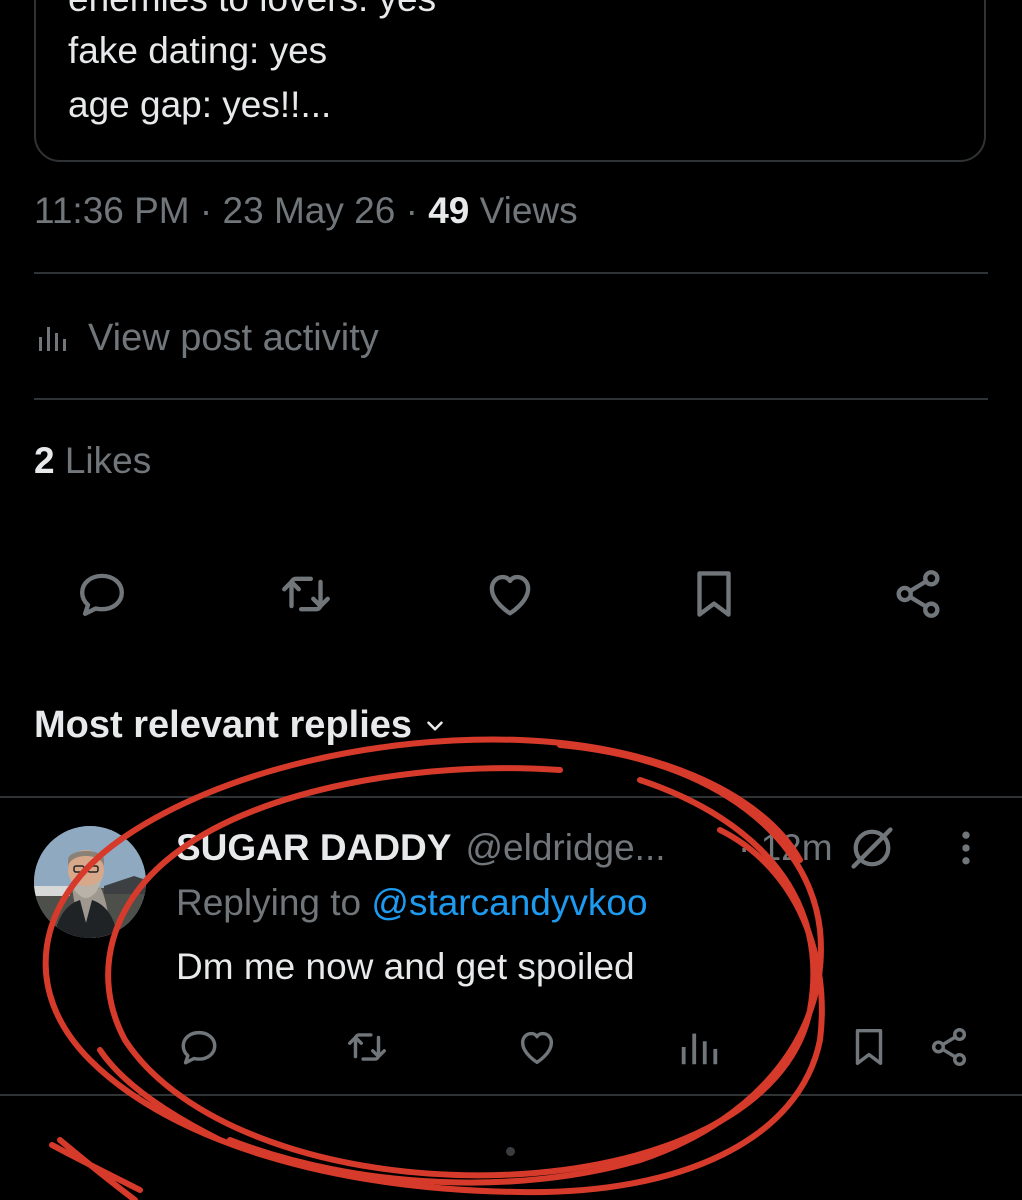  Describe the element at coordinates (269, 902) in the screenshot. I see `replying-to-prefix: Replying to` at that location.